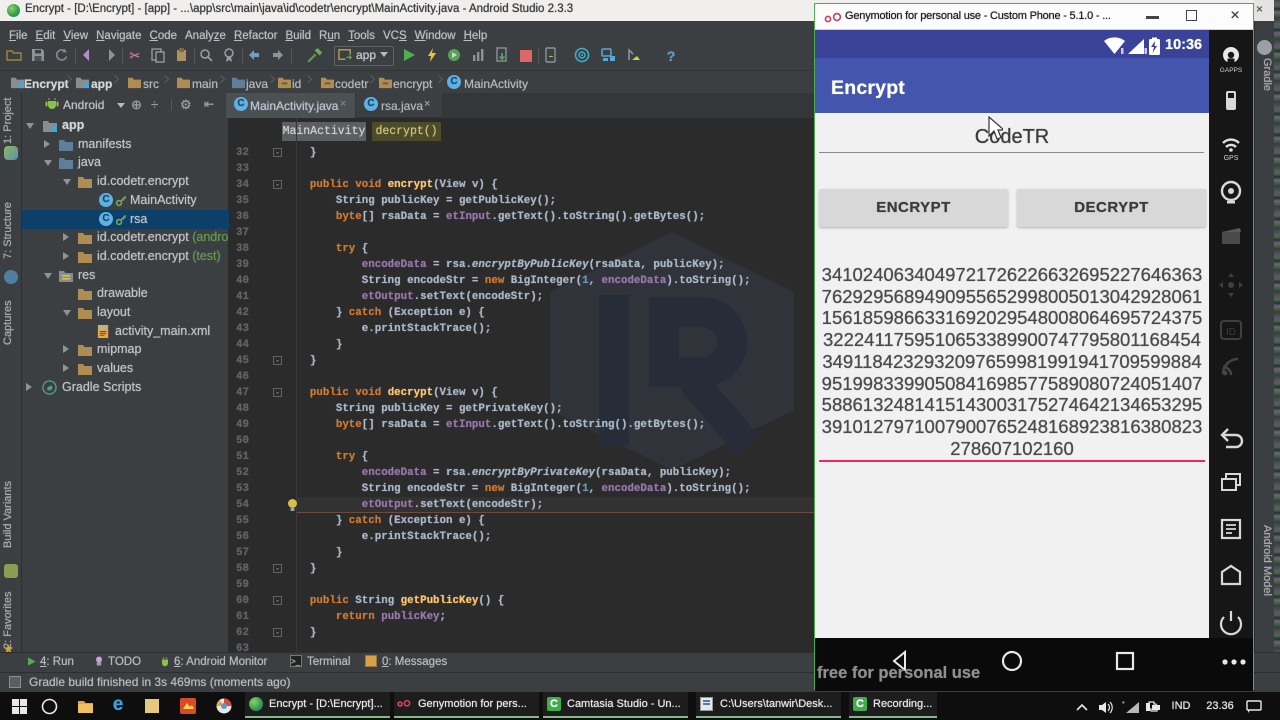  What do you see at coordinates (1231, 158) in the screenshot?
I see `svg-text: GPS` at bounding box center [1231, 158].